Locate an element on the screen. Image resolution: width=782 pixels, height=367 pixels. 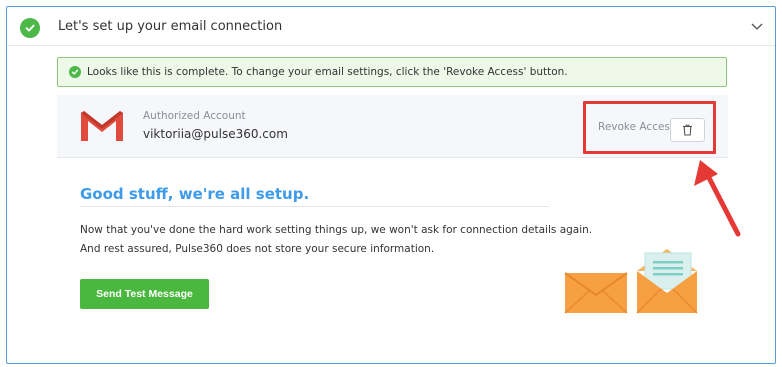
account-caption: Authorized Account is located at coordinates (194, 116).